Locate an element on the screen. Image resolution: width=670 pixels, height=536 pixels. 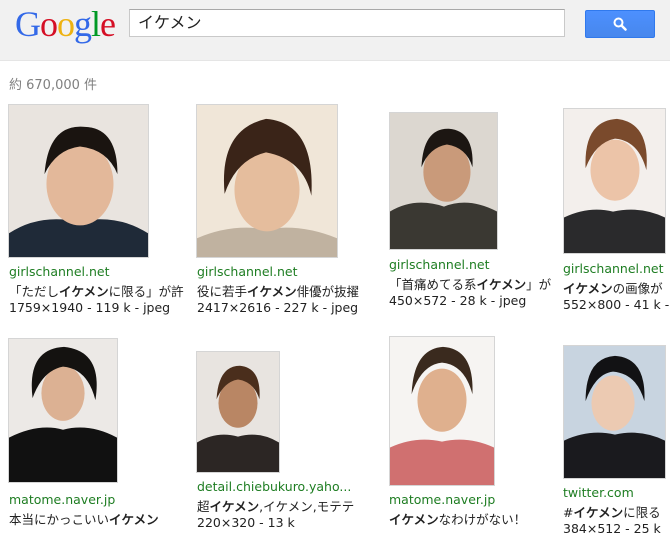
title-text: # is located at coordinates (568, 512).